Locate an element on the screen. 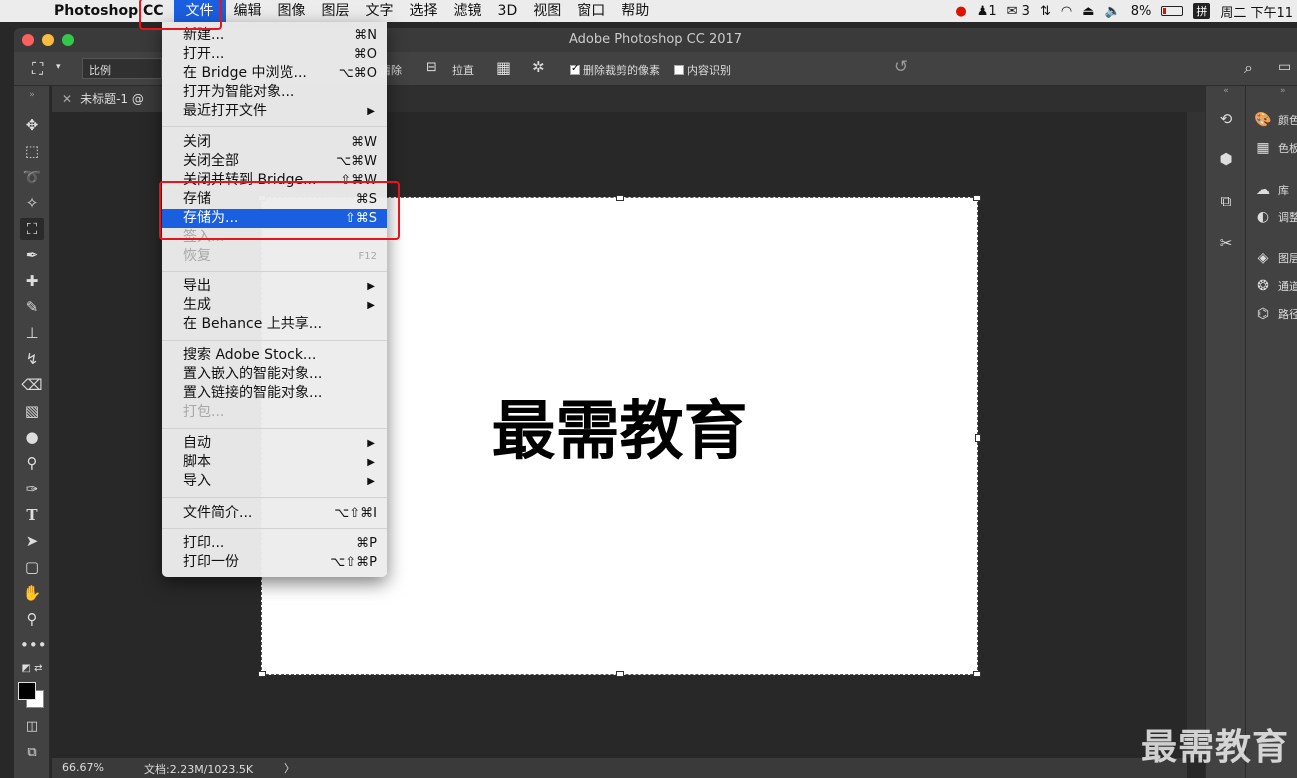 The width and height of the screenshot is (1297, 778). crop-handle-top-right is located at coordinates (977, 198).